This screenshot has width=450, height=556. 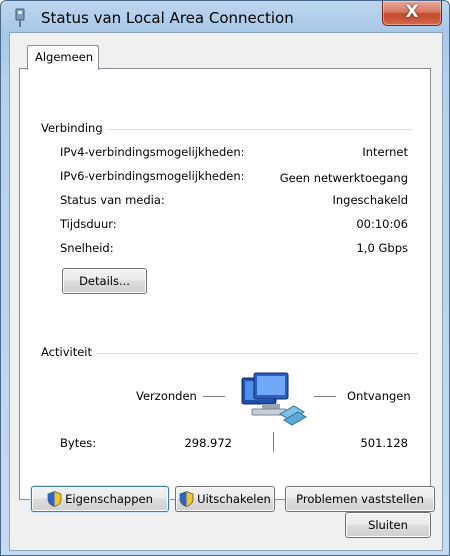 I want to click on disable-button: Uitschakelen, so click(x=225, y=499).